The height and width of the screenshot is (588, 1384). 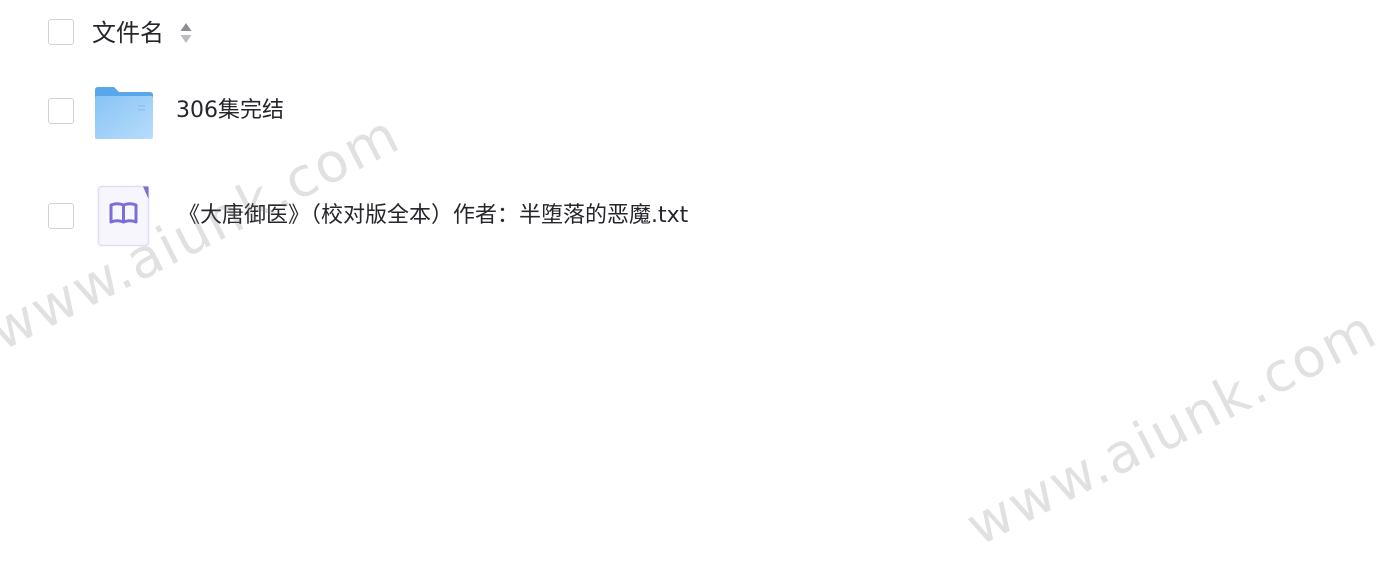 I want to click on row-checkbox-document, so click(x=61, y=216).